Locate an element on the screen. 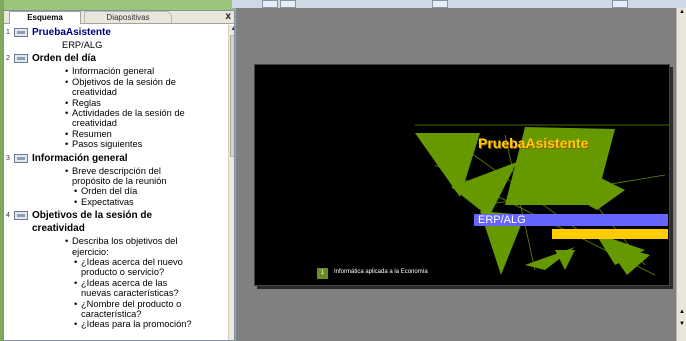 Image resolution: width=686 pixels, height=341 pixels. scrollbar-thumb is located at coordinates (232, 96).